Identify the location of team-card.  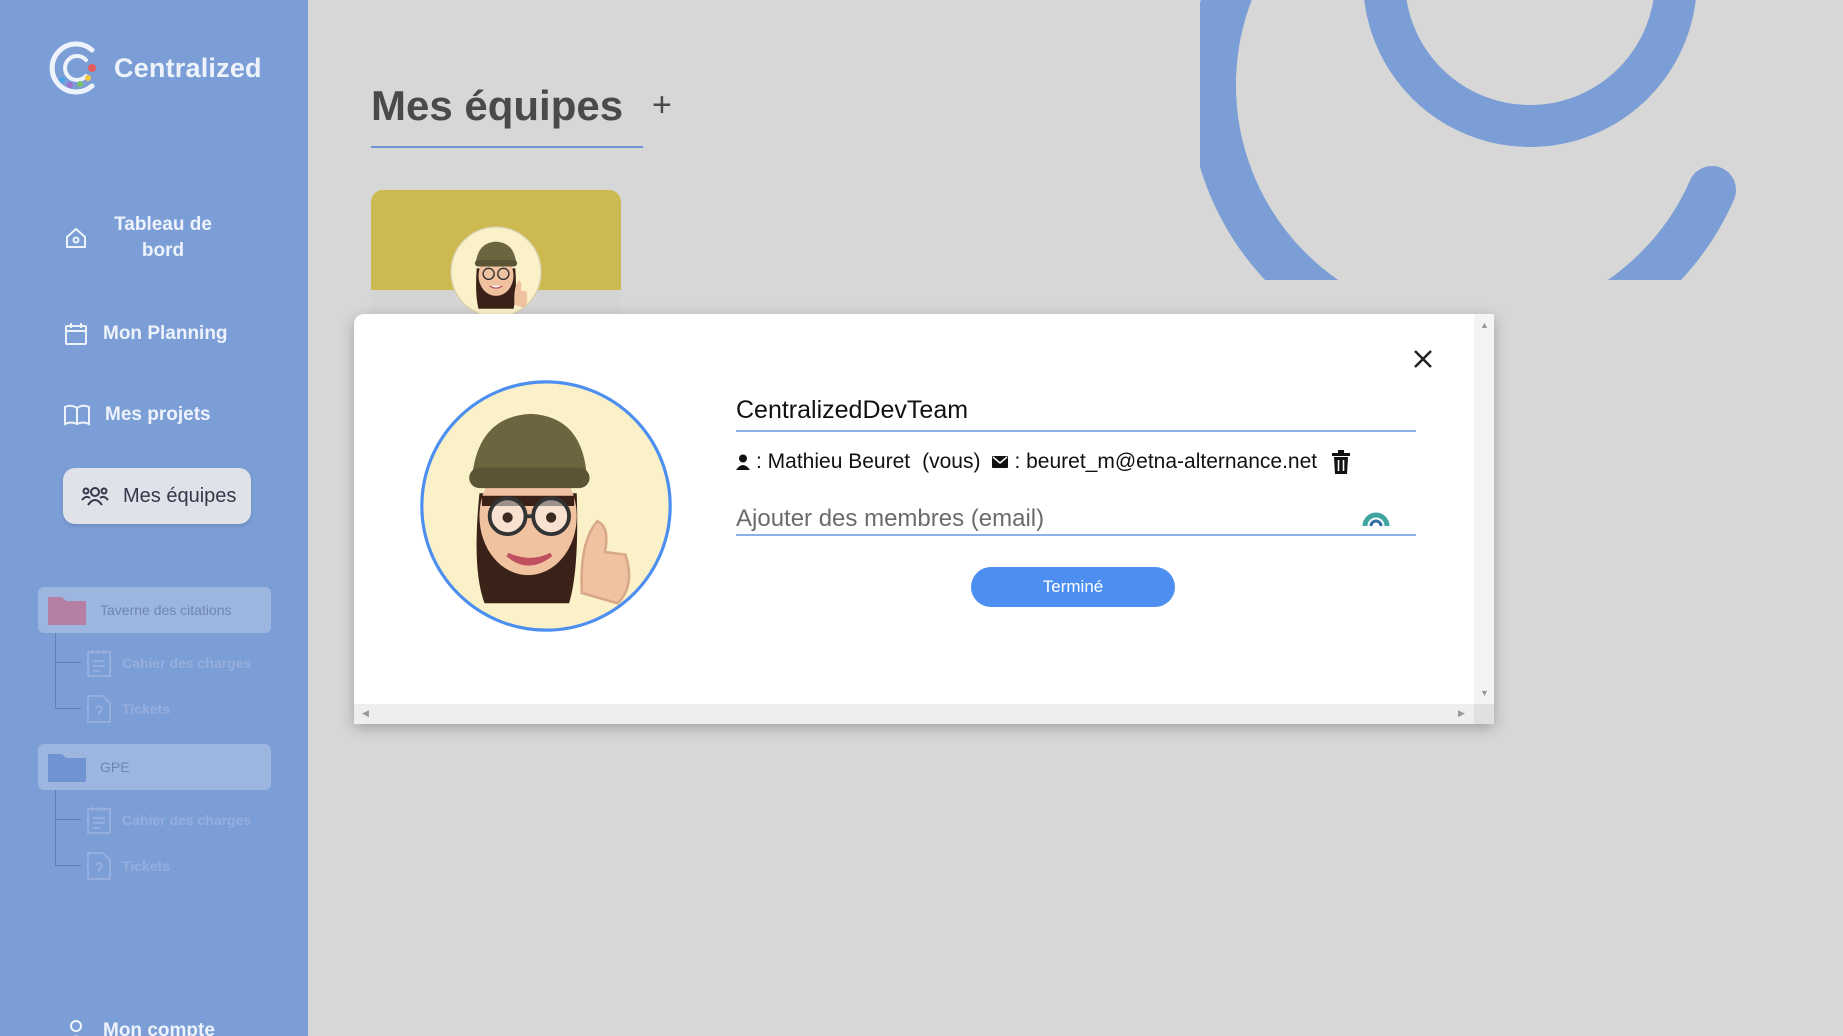
(496, 255).